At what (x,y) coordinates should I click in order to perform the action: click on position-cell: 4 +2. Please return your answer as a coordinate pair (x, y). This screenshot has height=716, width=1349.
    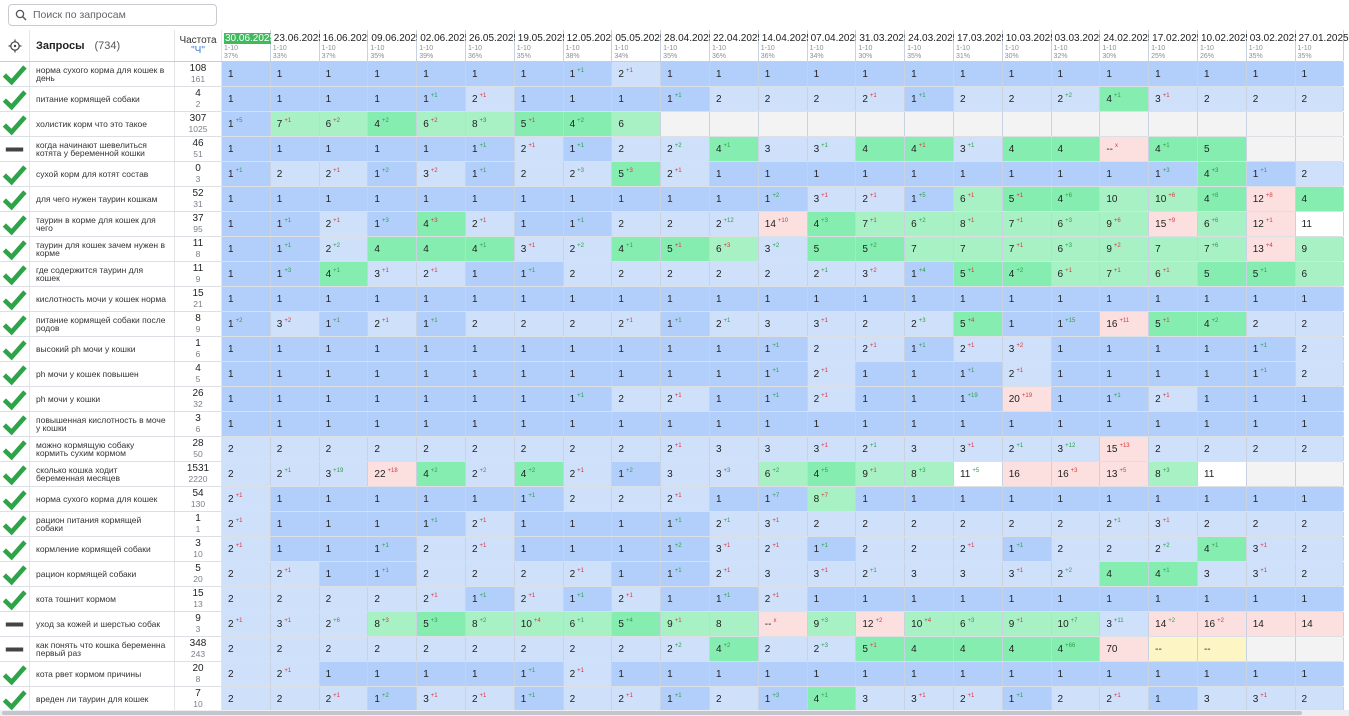
    Looking at the image, I should click on (588, 124).